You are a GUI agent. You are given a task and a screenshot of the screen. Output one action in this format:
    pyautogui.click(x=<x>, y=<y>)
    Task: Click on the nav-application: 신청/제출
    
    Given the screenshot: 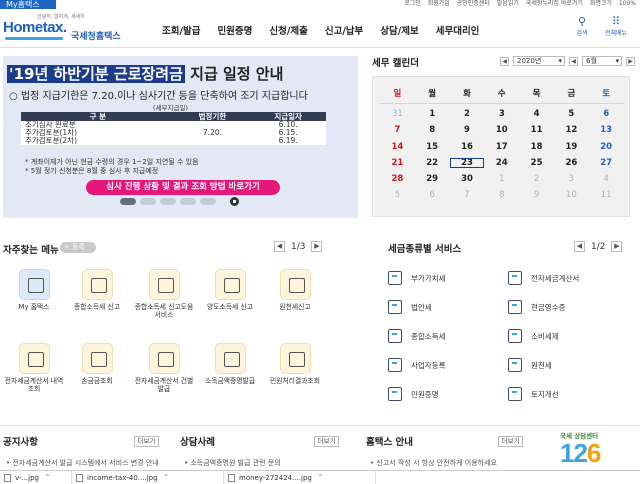 What is the action you would take?
    pyautogui.click(x=288, y=30)
    